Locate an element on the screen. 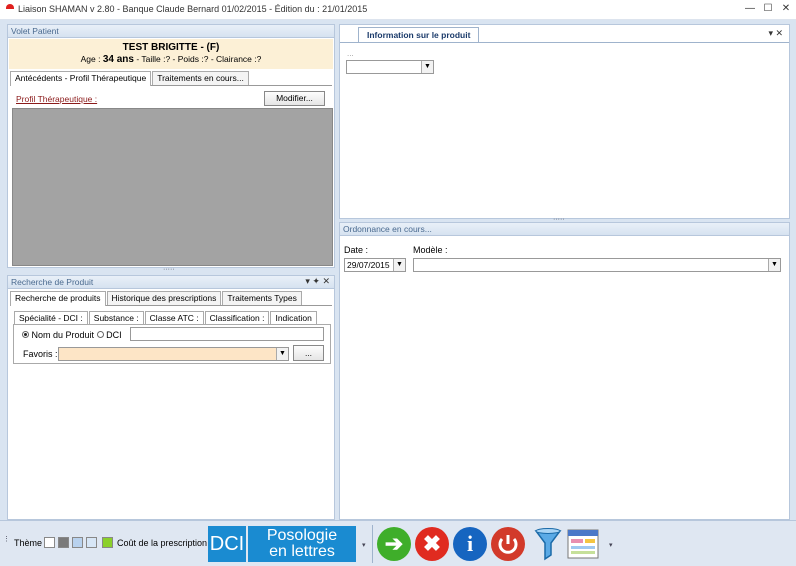 This screenshot has height=566, width=796. app-icon is located at coordinates (10, 6).